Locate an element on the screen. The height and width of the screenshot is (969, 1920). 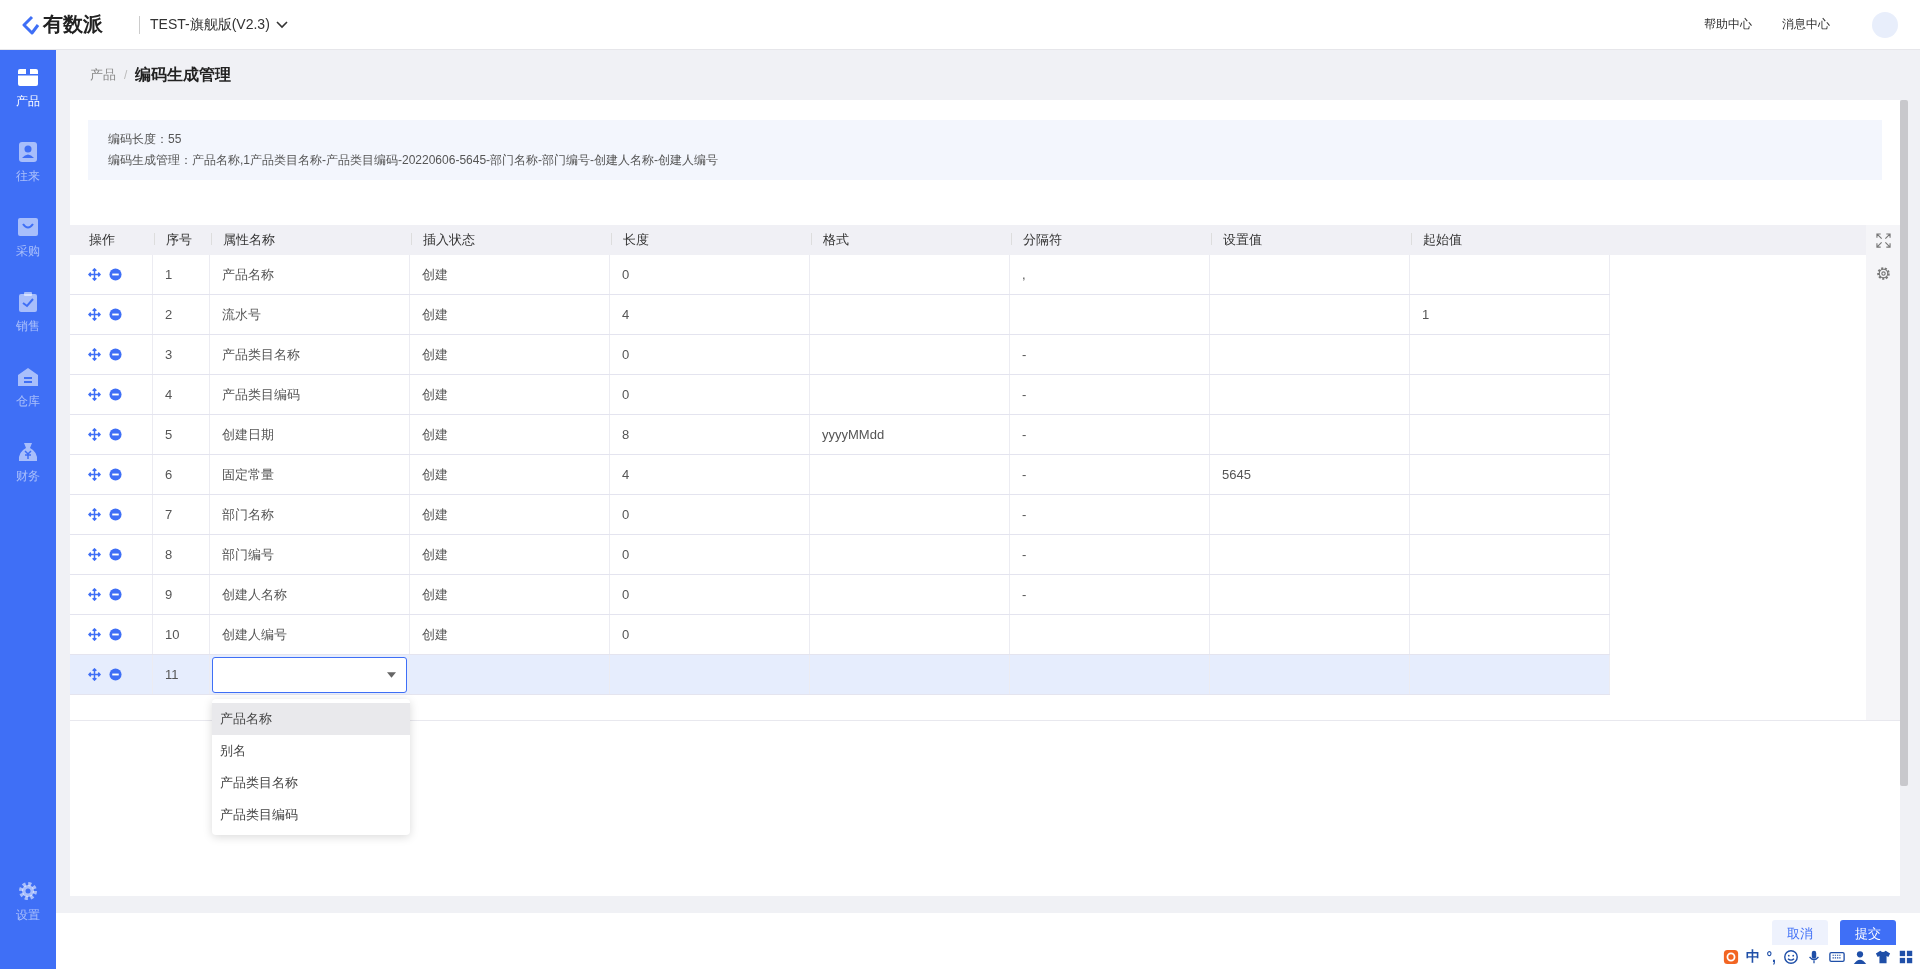
column-header: 长度 is located at coordinates (636, 239).